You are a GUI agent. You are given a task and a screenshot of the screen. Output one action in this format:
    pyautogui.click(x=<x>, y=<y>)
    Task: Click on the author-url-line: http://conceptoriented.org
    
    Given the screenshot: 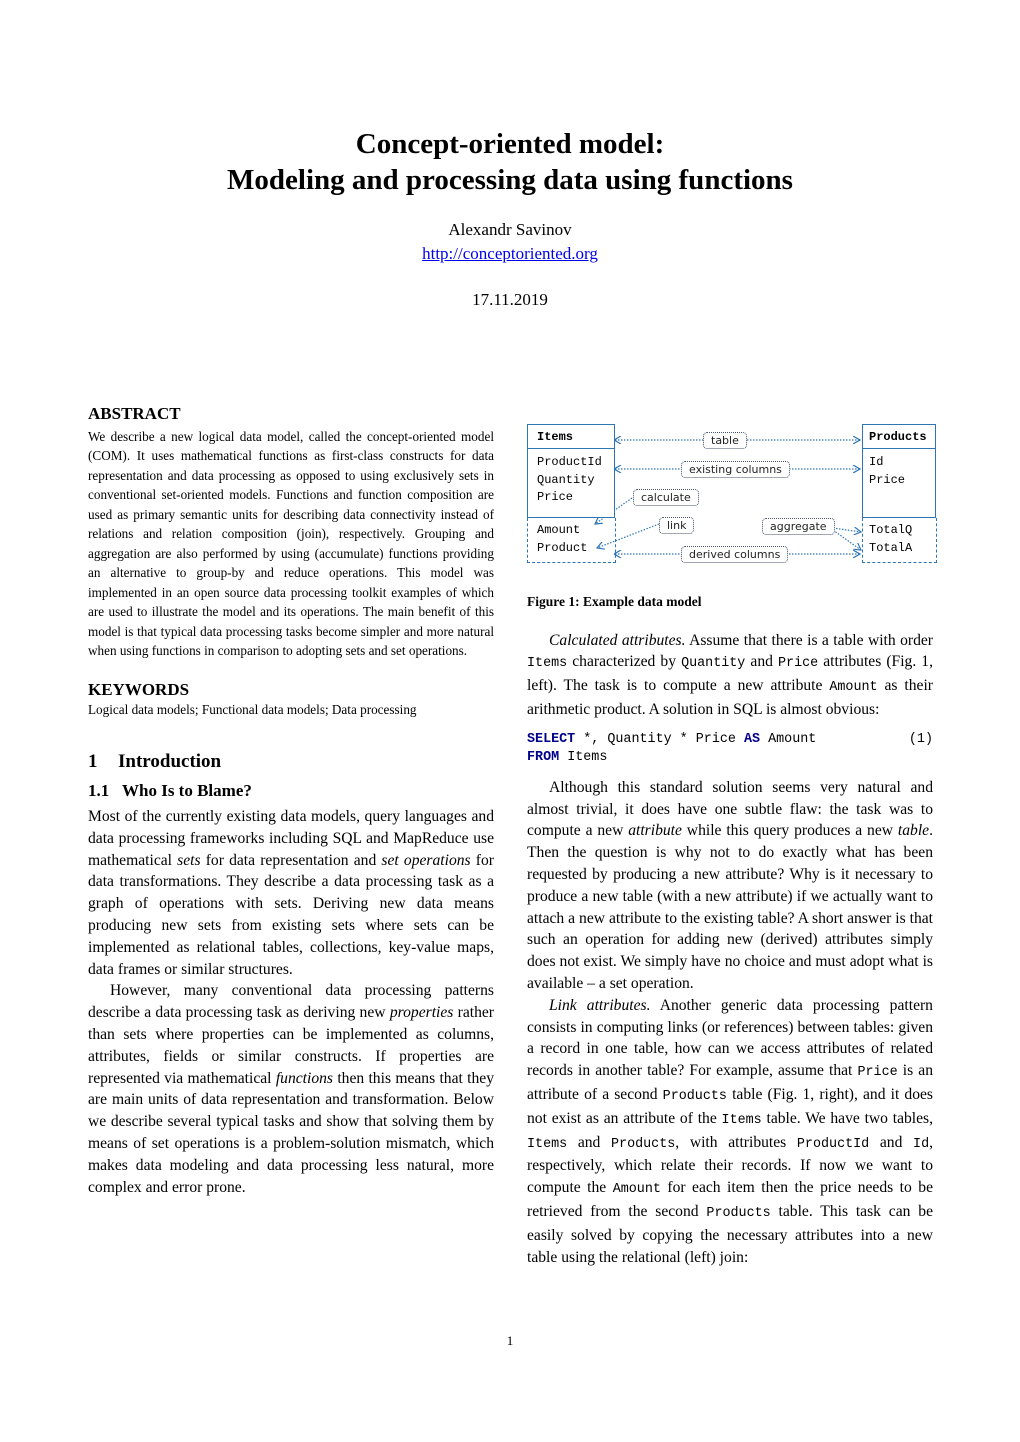 What is the action you would take?
    pyautogui.click(x=510, y=254)
    